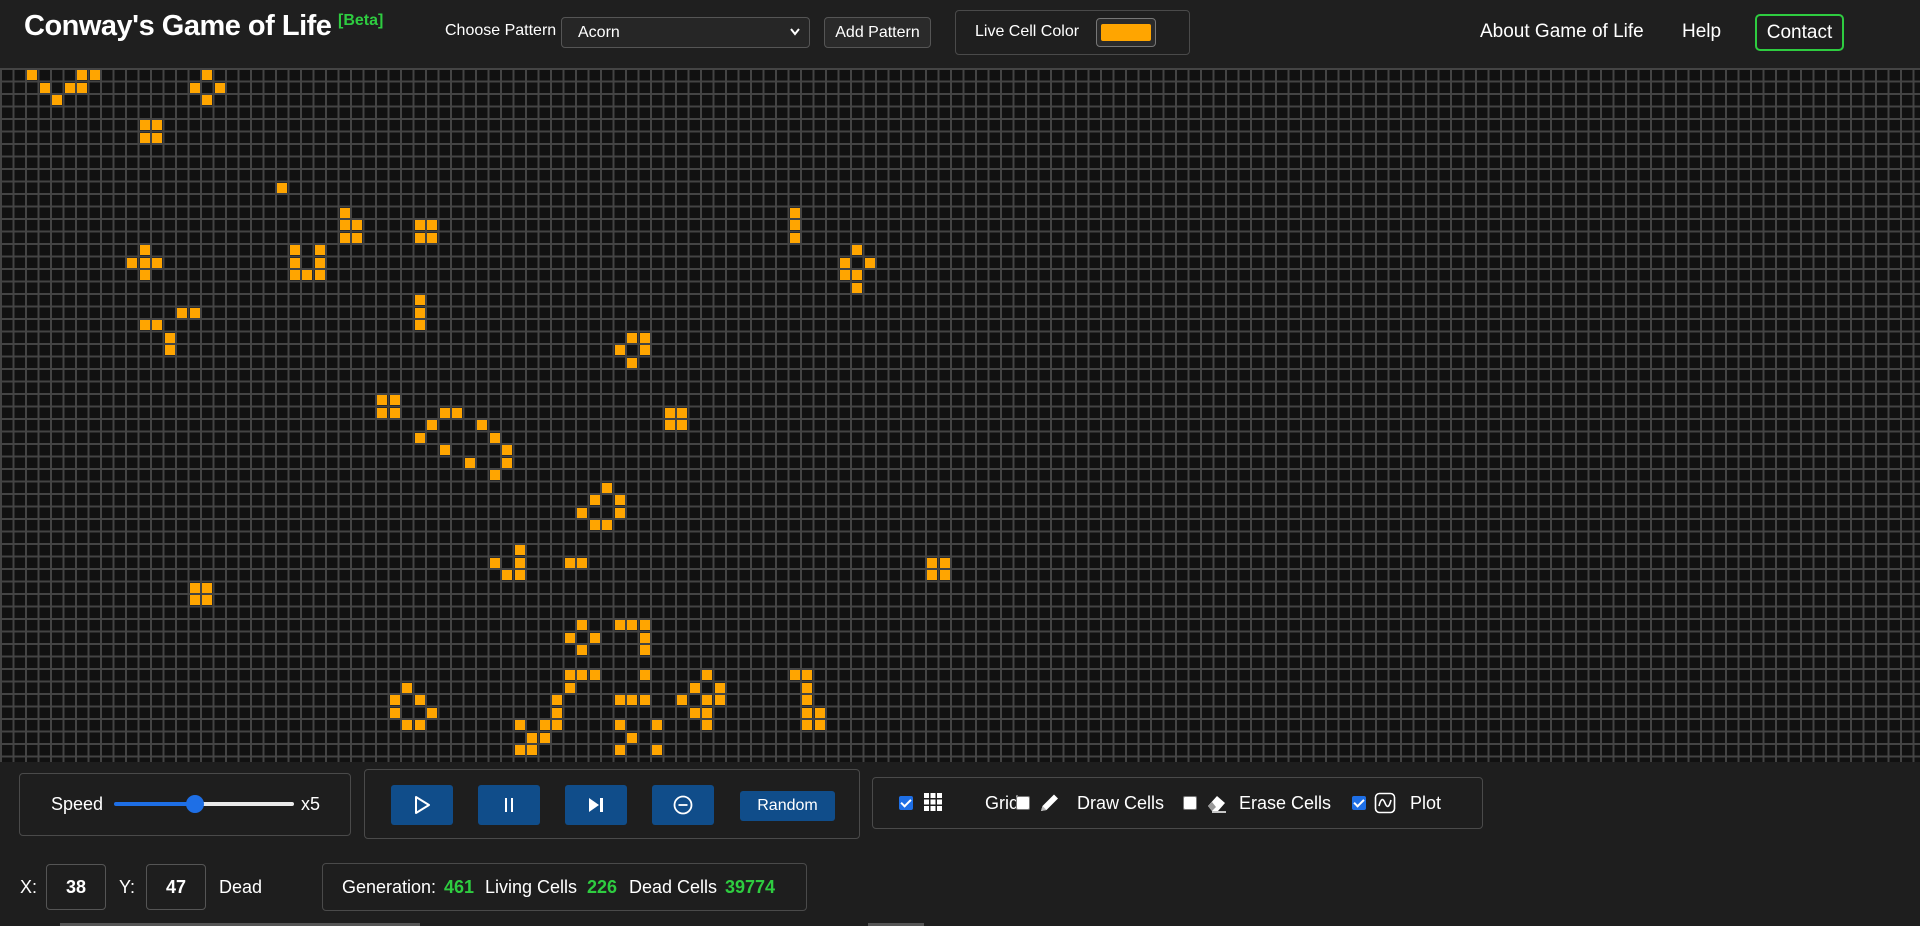 This screenshot has height=926, width=1920. Describe the element at coordinates (422, 805) in the screenshot. I see `play-button` at that location.